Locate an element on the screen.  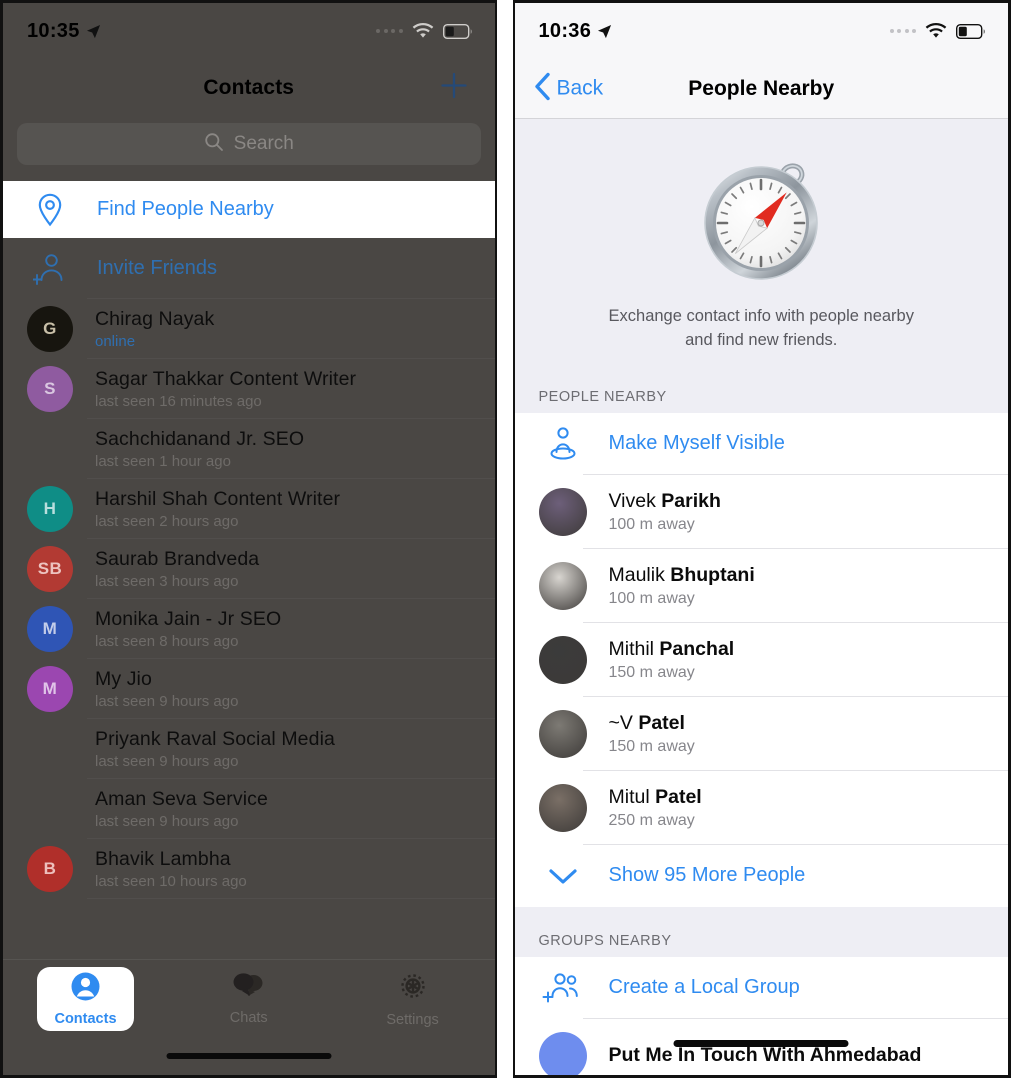
chevron-down-icon is located at coordinates (563, 876).